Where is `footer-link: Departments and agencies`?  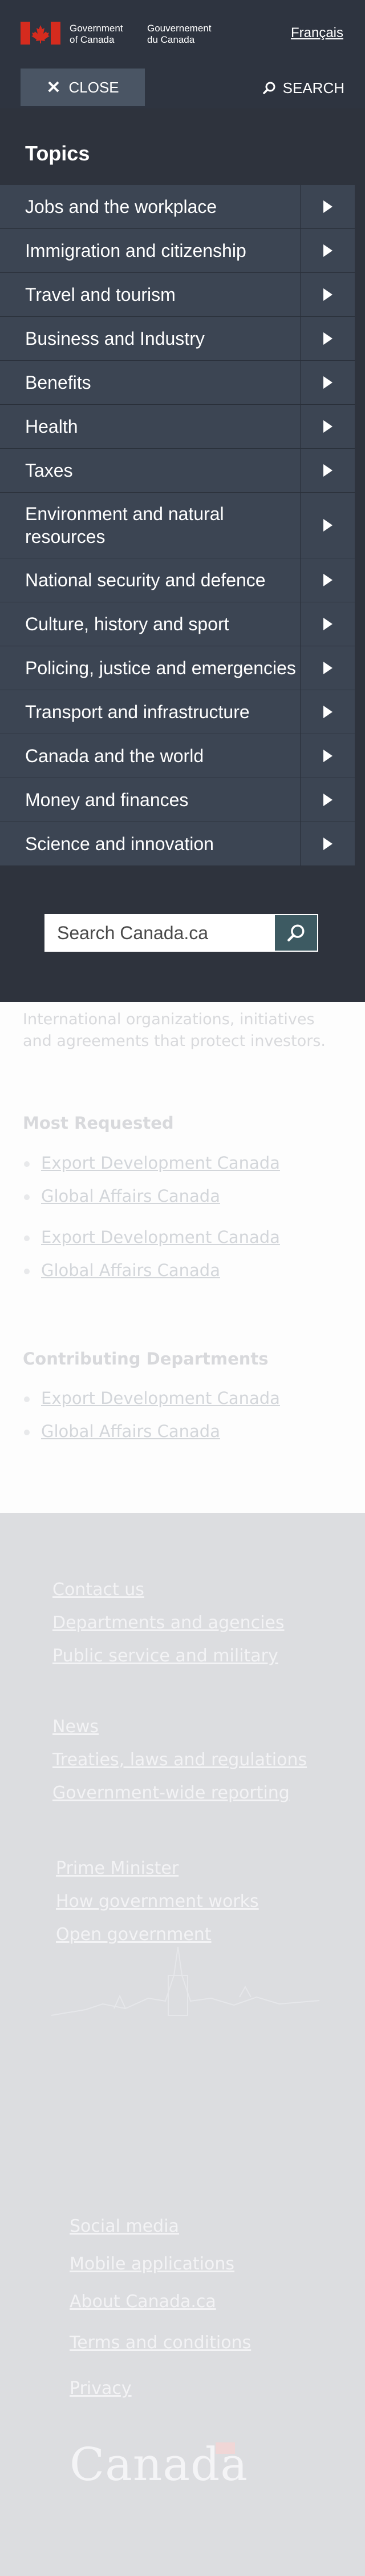
footer-link: Departments and agencies is located at coordinates (168, 1628).